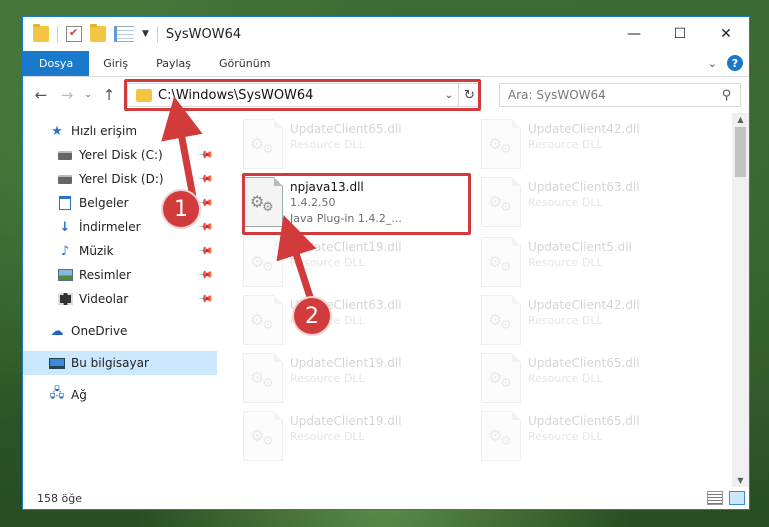  I want to click on address-dropdown-chevron-icon: ⌄, so click(449, 95).